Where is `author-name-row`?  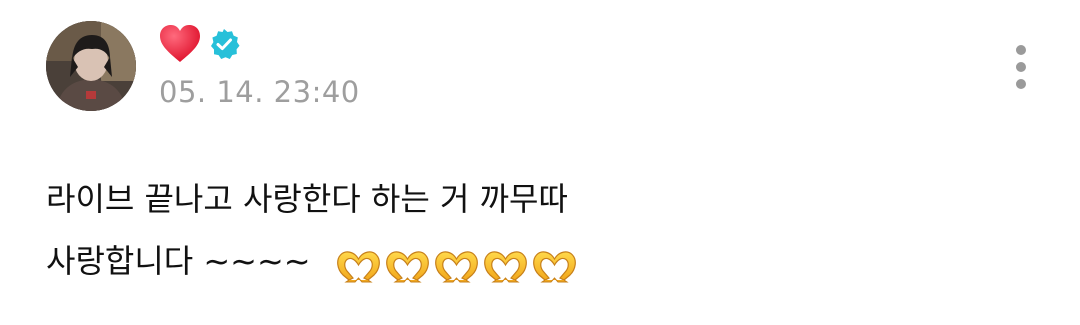 author-name-row is located at coordinates (199, 44).